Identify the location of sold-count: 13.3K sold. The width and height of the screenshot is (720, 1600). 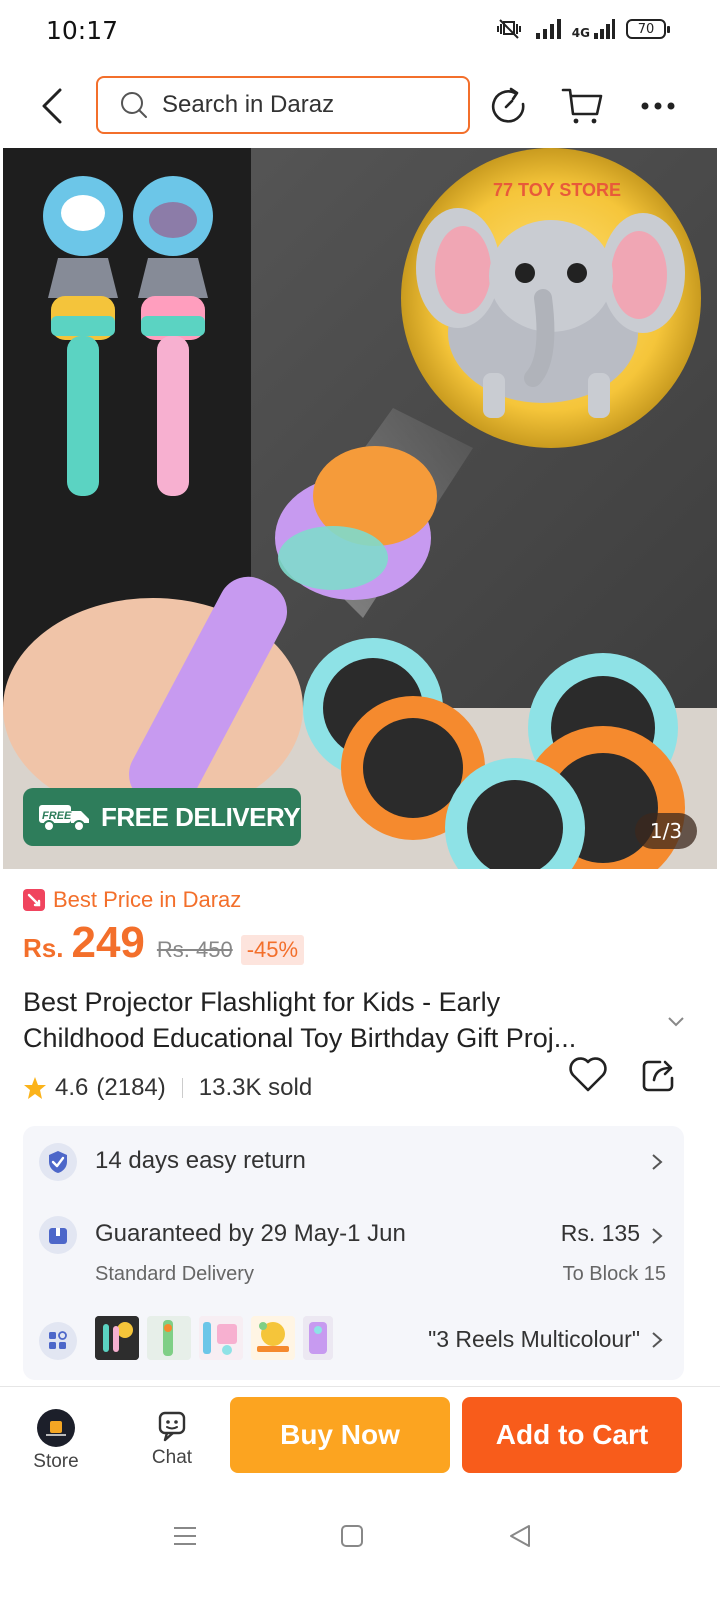
(255, 1087).